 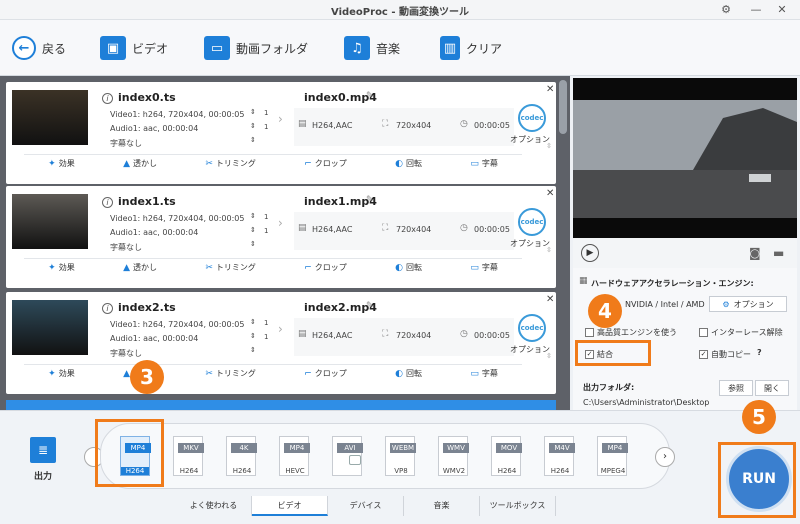 I want to click on watermark-icon: ▲, so click(x=126, y=267).